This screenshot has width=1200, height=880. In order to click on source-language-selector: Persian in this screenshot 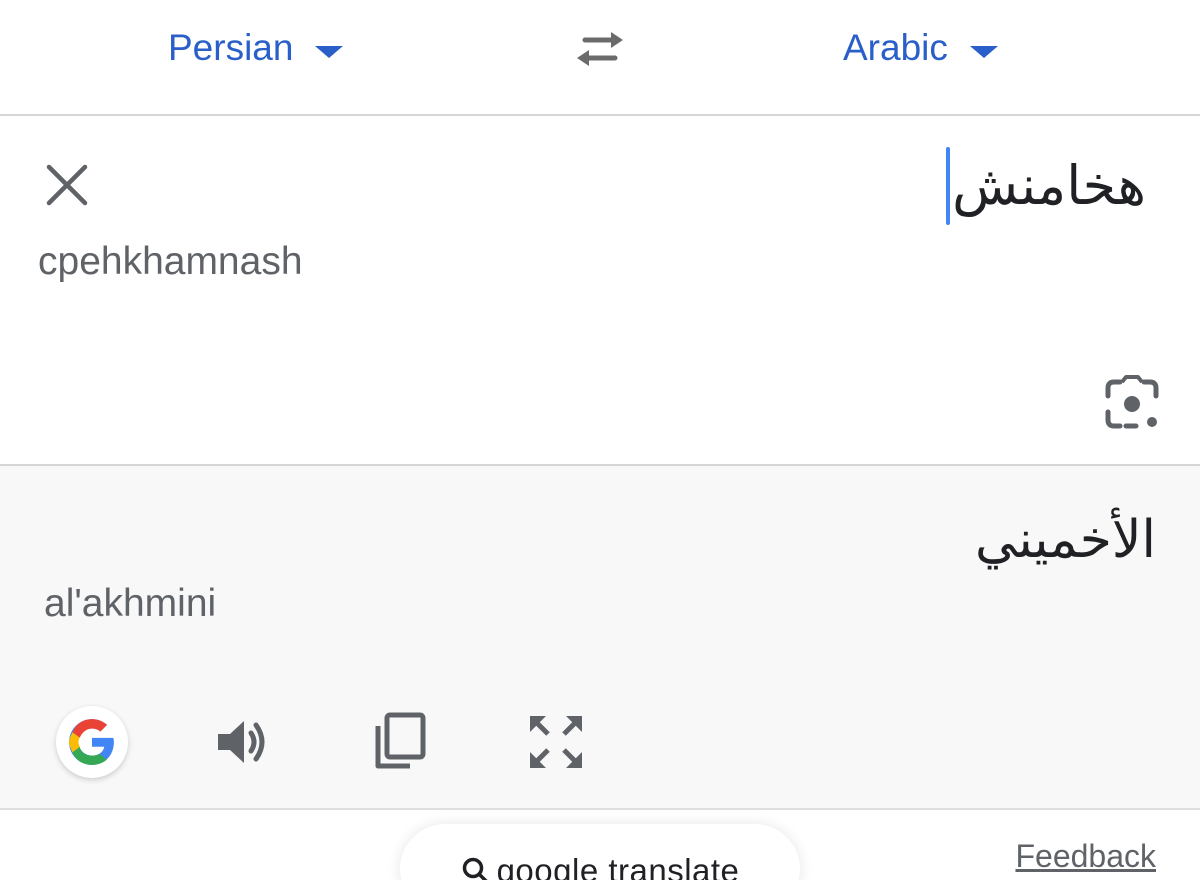, I will do `click(256, 48)`.